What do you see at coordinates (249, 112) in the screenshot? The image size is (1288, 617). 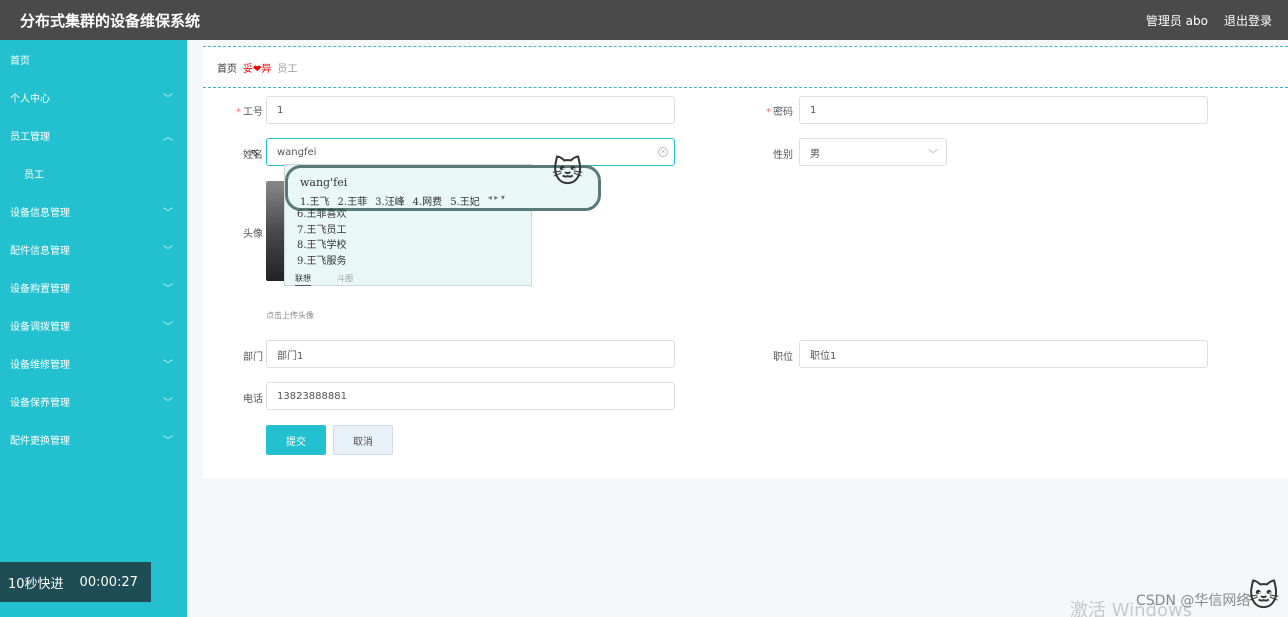 I see `job-no-label: * 工号` at bounding box center [249, 112].